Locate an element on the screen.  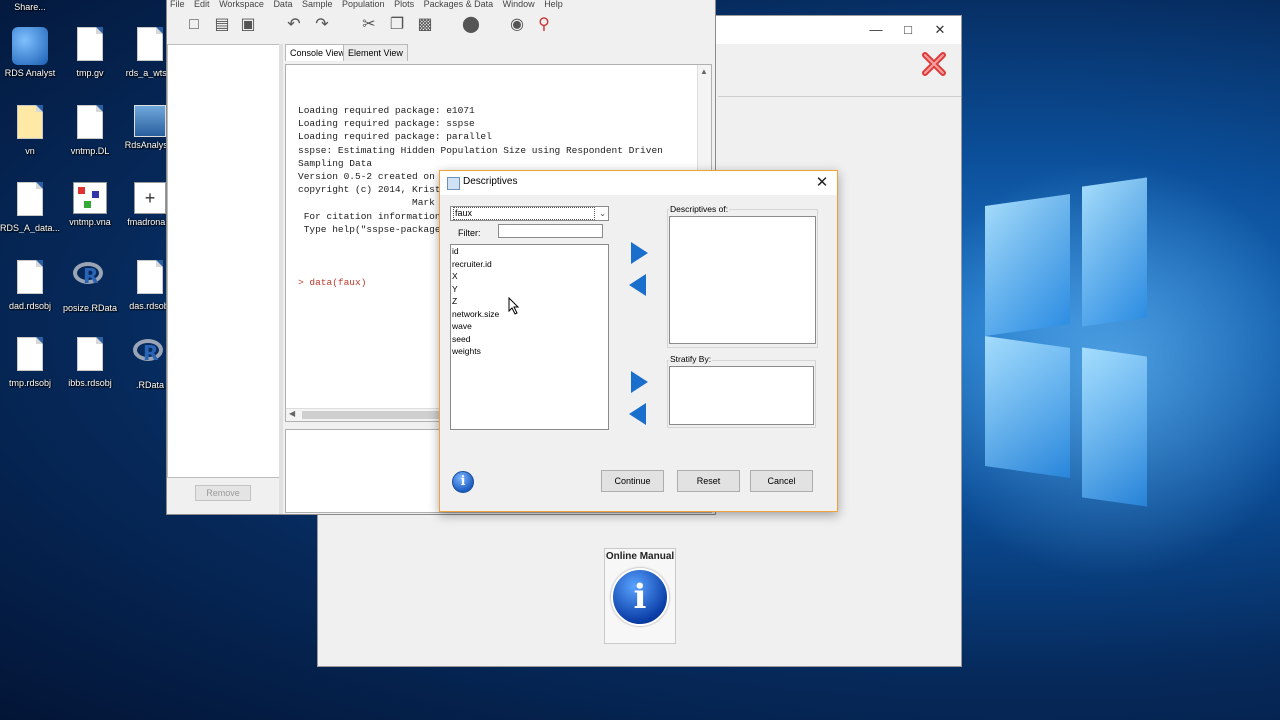
divider is located at coordinates (839, 96).